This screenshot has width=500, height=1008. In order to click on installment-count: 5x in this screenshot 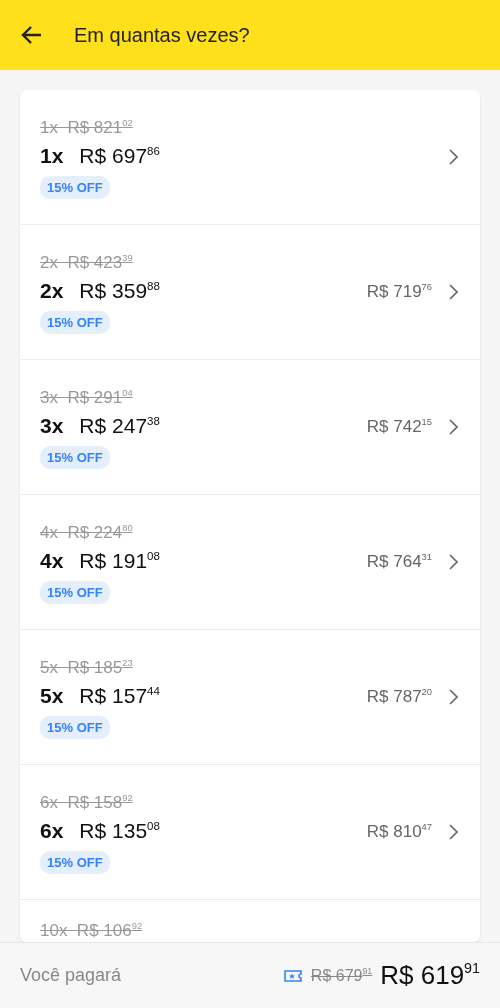, I will do `click(52, 696)`.